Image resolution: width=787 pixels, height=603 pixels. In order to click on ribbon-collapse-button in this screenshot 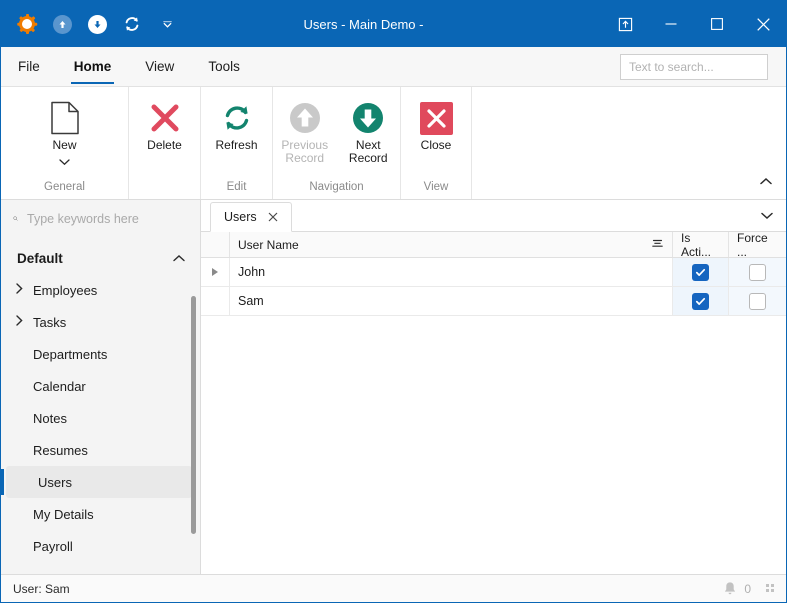, I will do `click(766, 181)`.